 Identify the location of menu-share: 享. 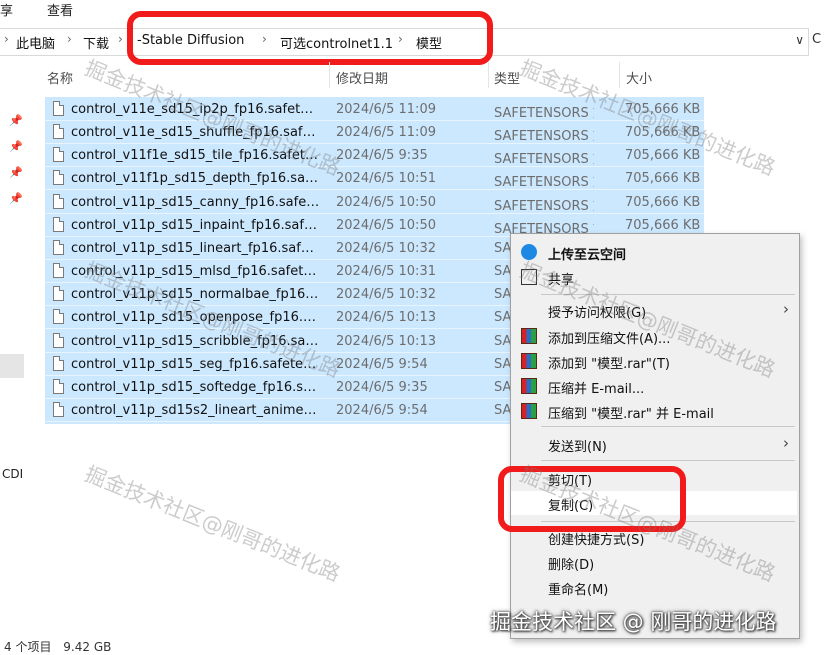
(6, 9).